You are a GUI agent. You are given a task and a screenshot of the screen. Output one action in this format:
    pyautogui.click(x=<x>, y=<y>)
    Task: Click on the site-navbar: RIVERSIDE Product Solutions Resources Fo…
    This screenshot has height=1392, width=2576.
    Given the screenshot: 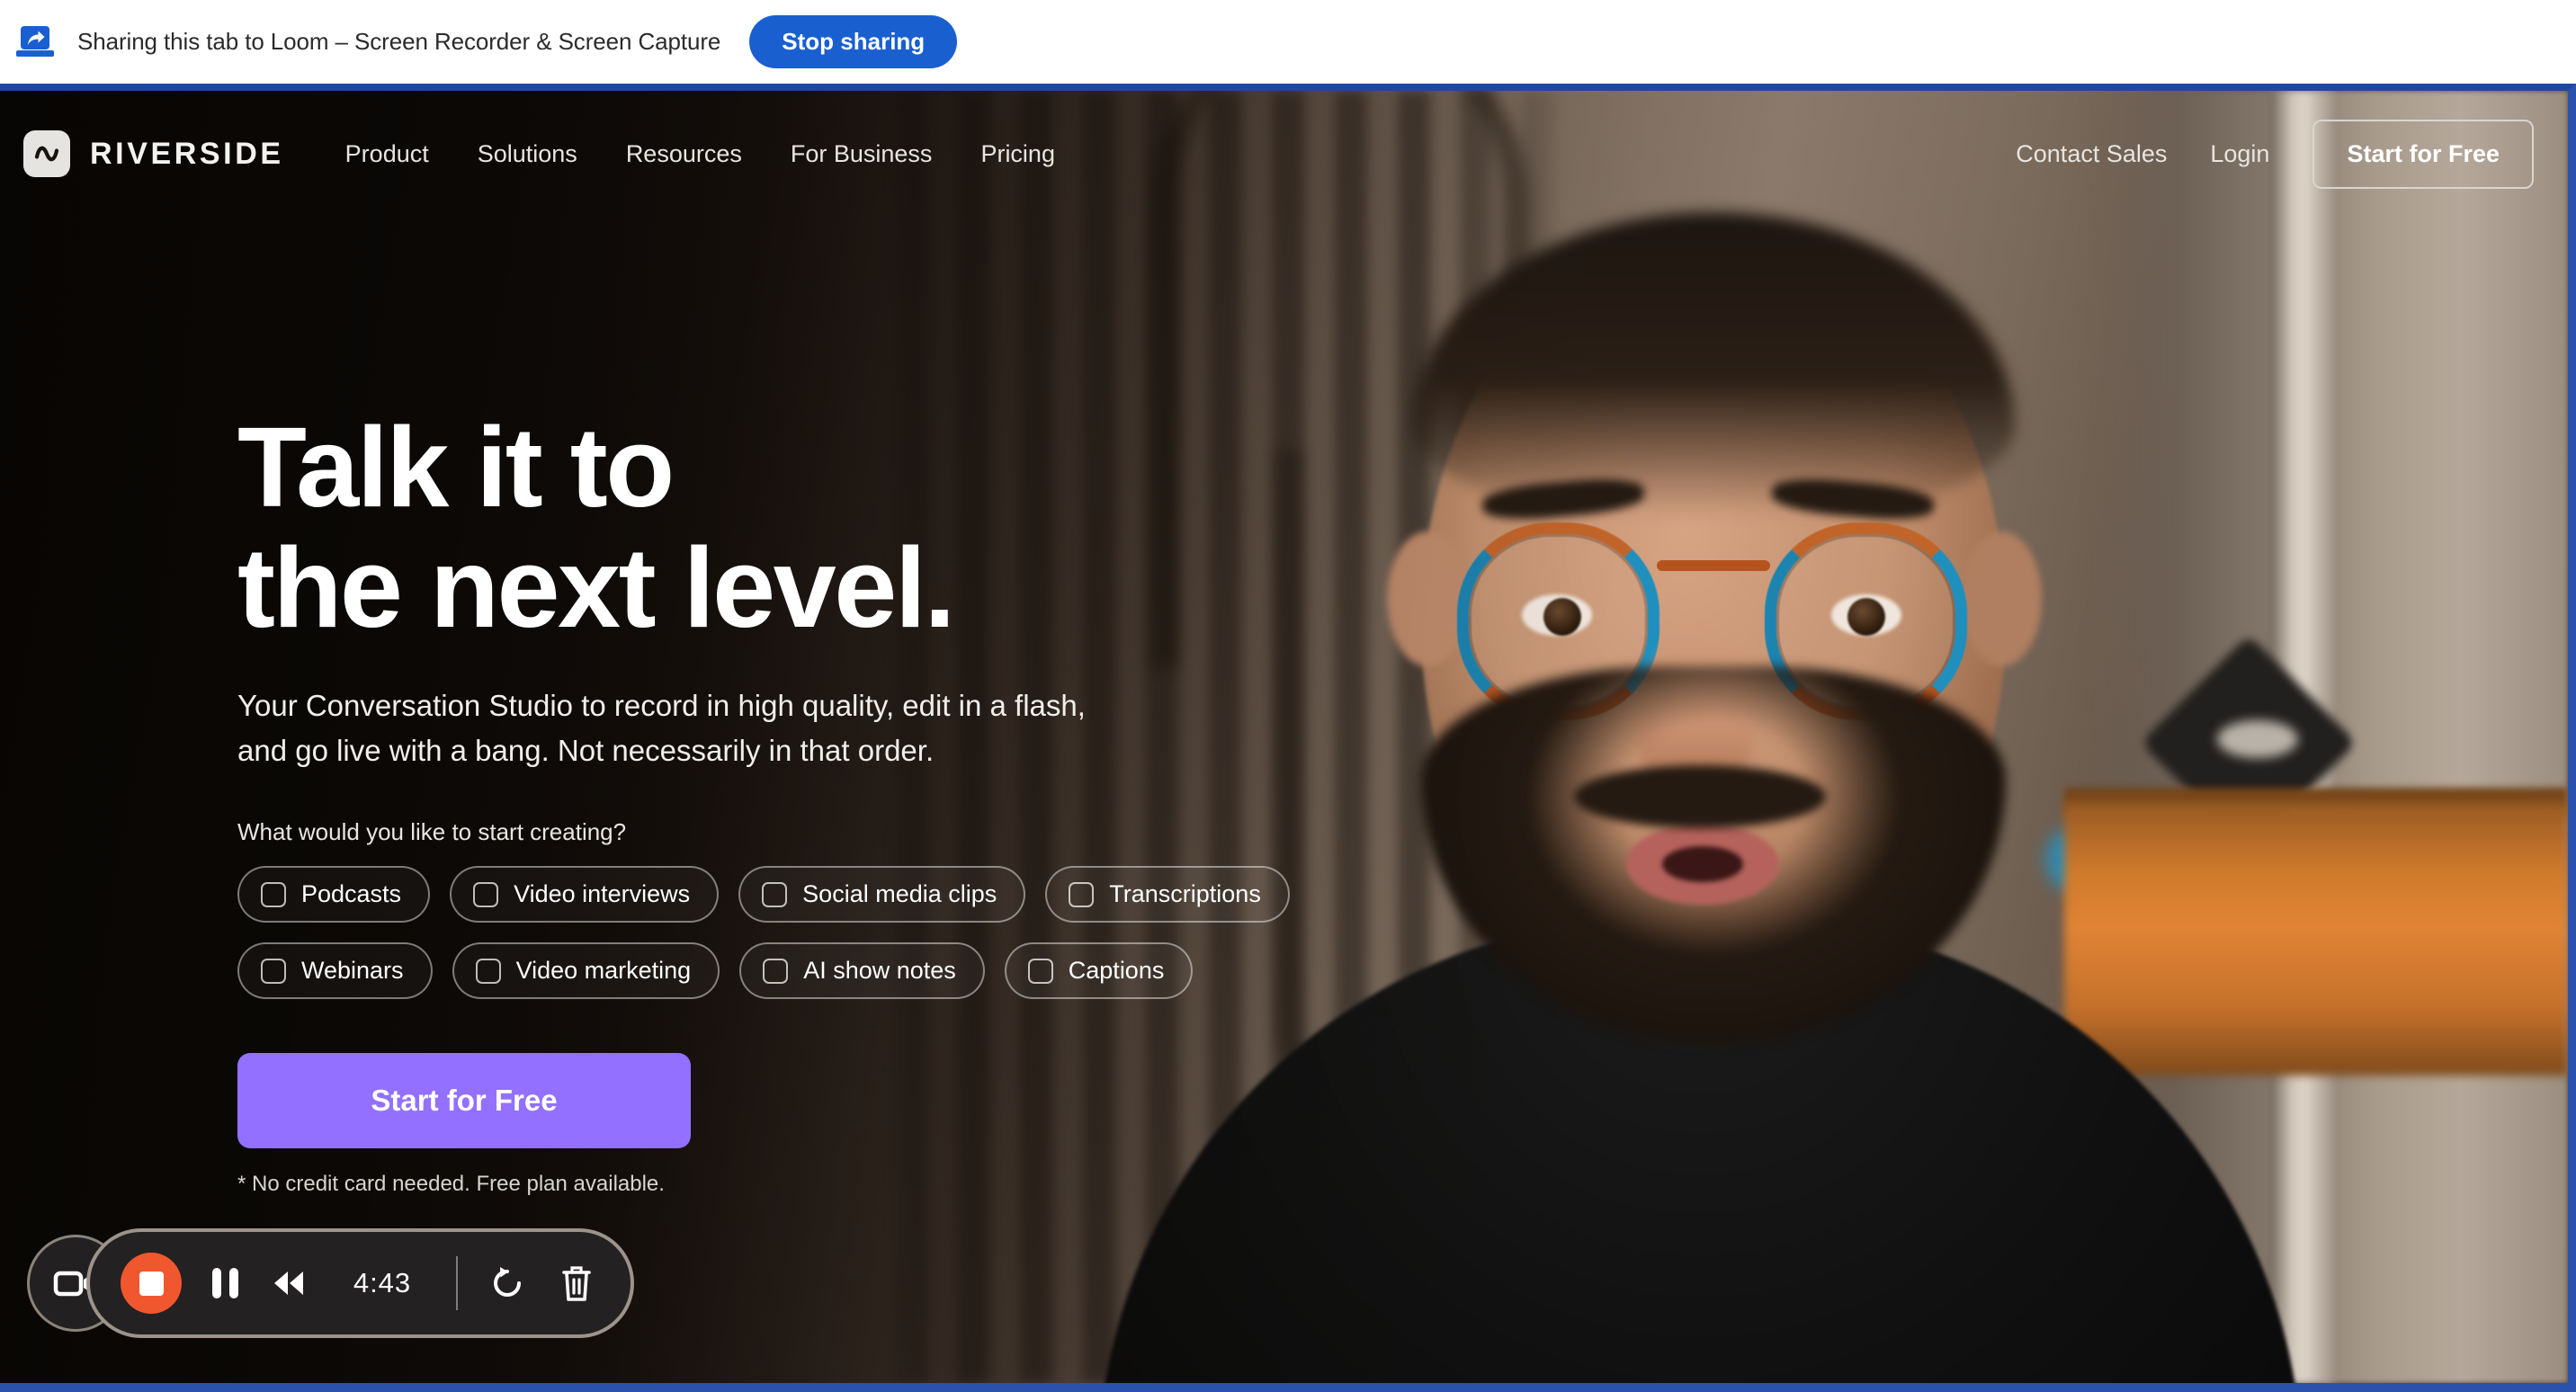 What is the action you would take?
    pyautogui.click(x=1284, y=154)
    